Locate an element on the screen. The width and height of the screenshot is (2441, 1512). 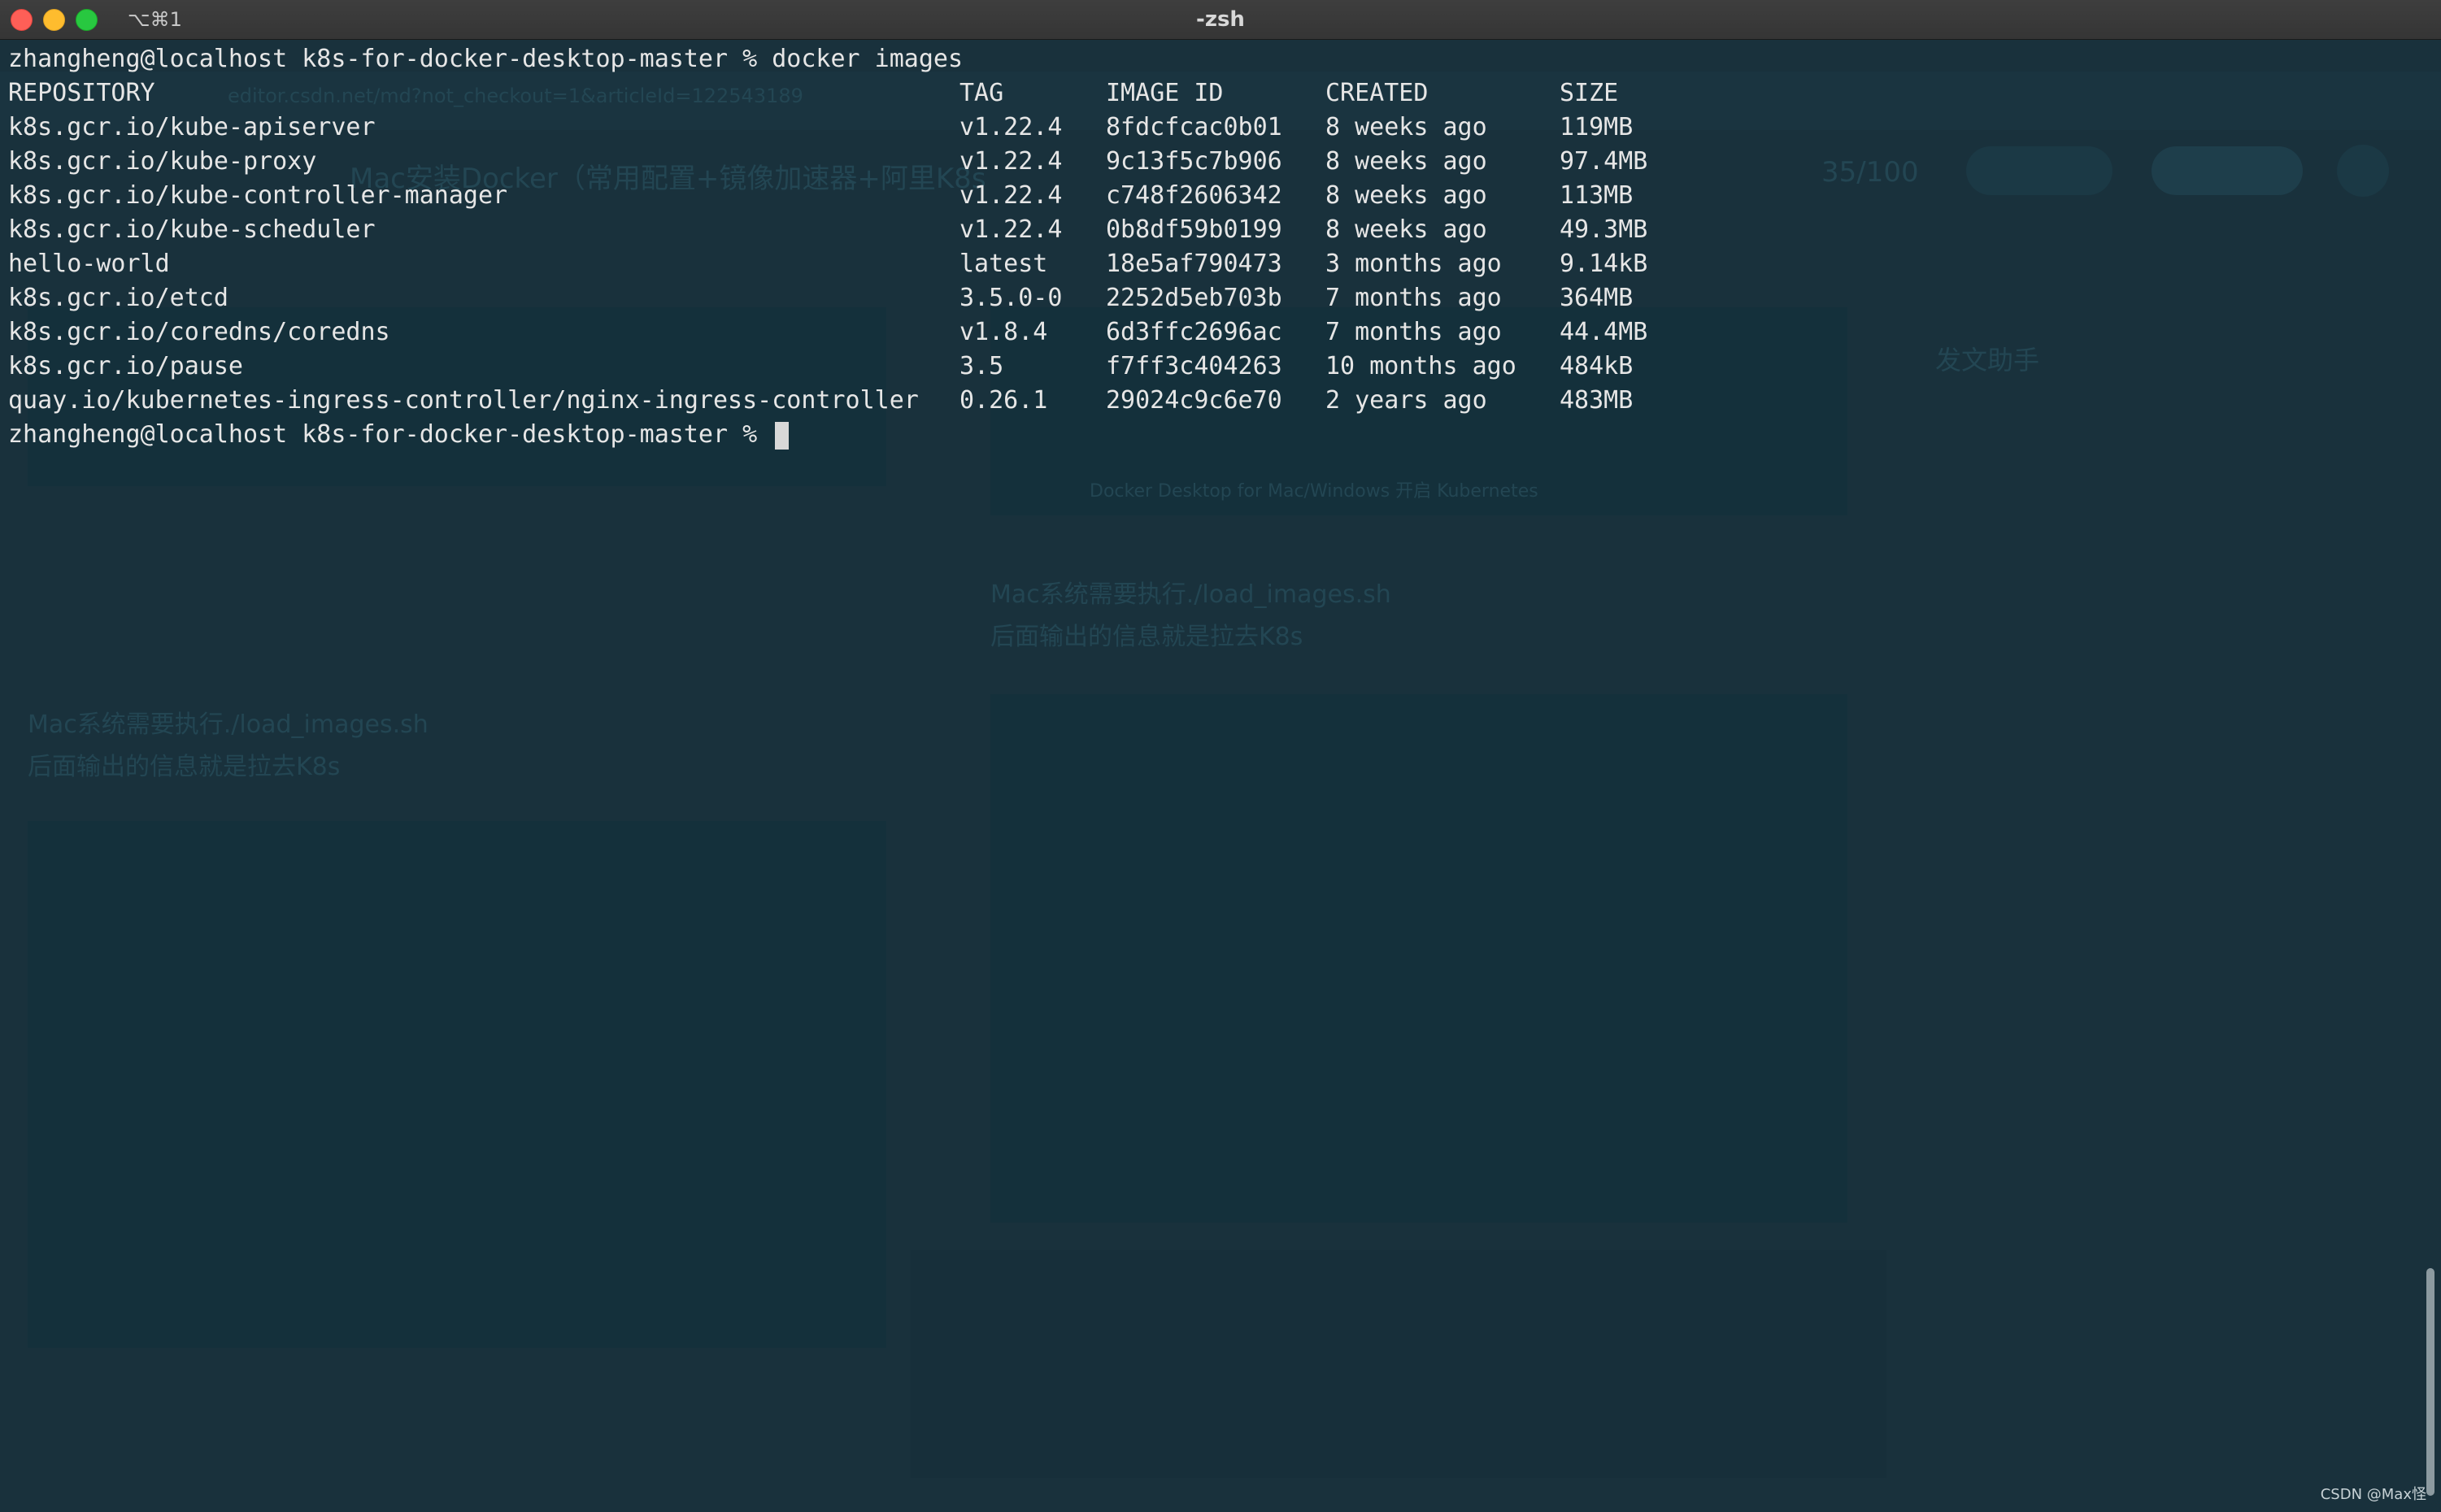
cell-size: 364MB is located at coordinates (1597, 298).